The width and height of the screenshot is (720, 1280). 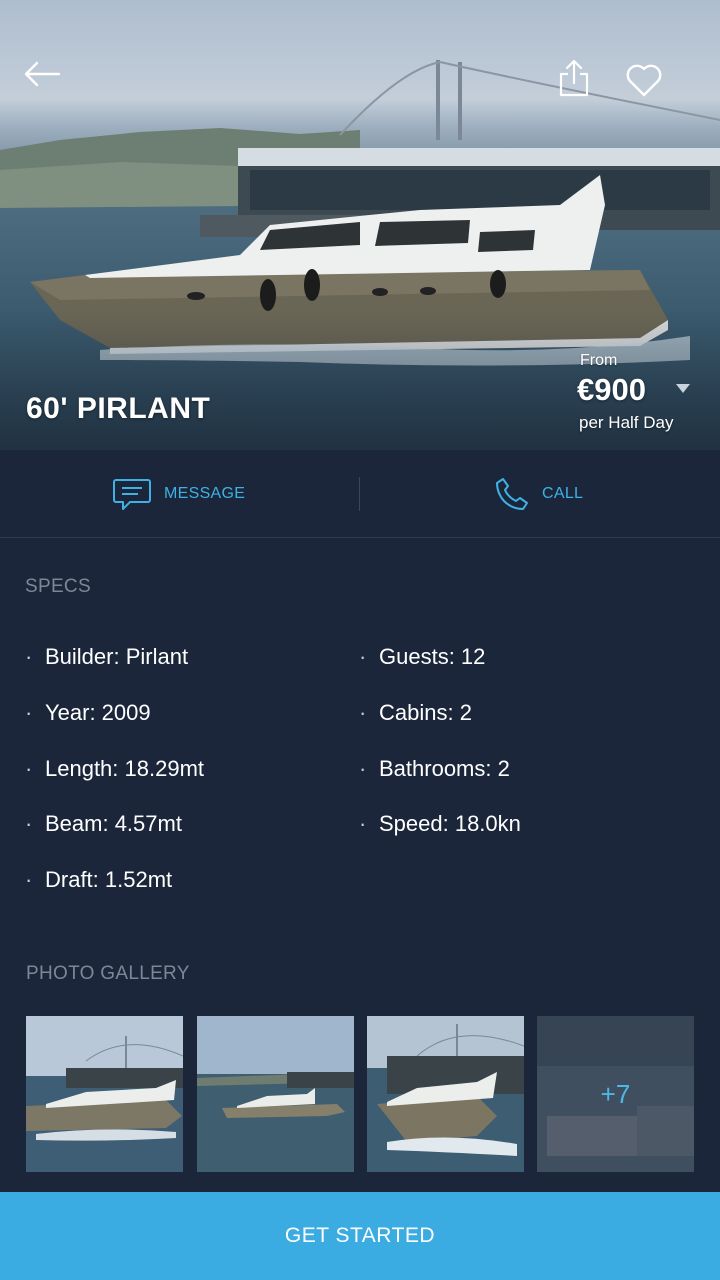 What do you see at coordinates (683, 388) in the screenshot?
I see `price-dropdown-caret-icon` at bounding box center [683, 388].